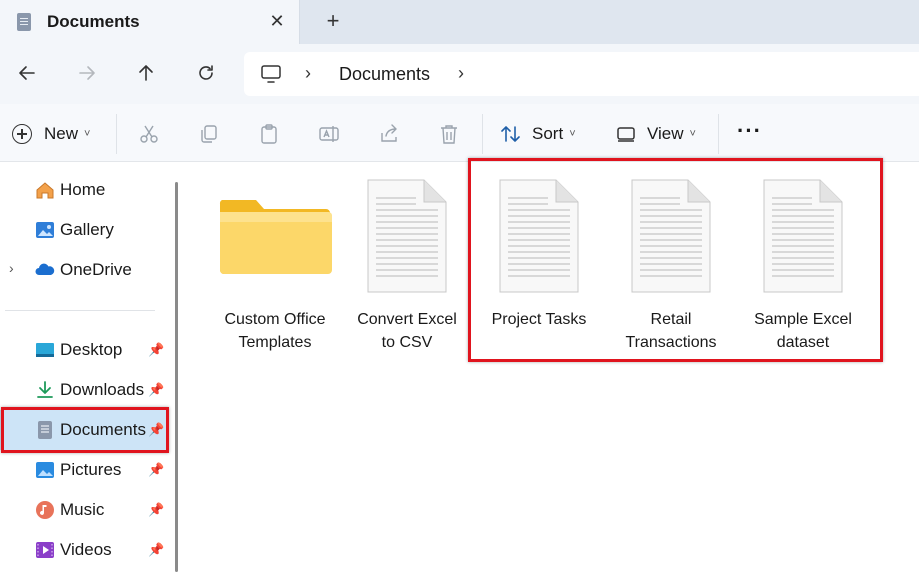  I want to click on trash-icon, so click(449, 134).